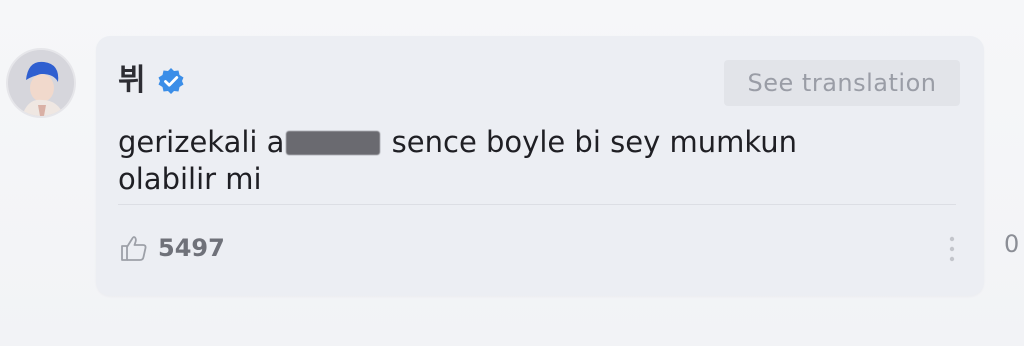 The image size is (1024, 346). Describe the element at coordinates (537, 204) in the screenshot. I see `divider` at that location.